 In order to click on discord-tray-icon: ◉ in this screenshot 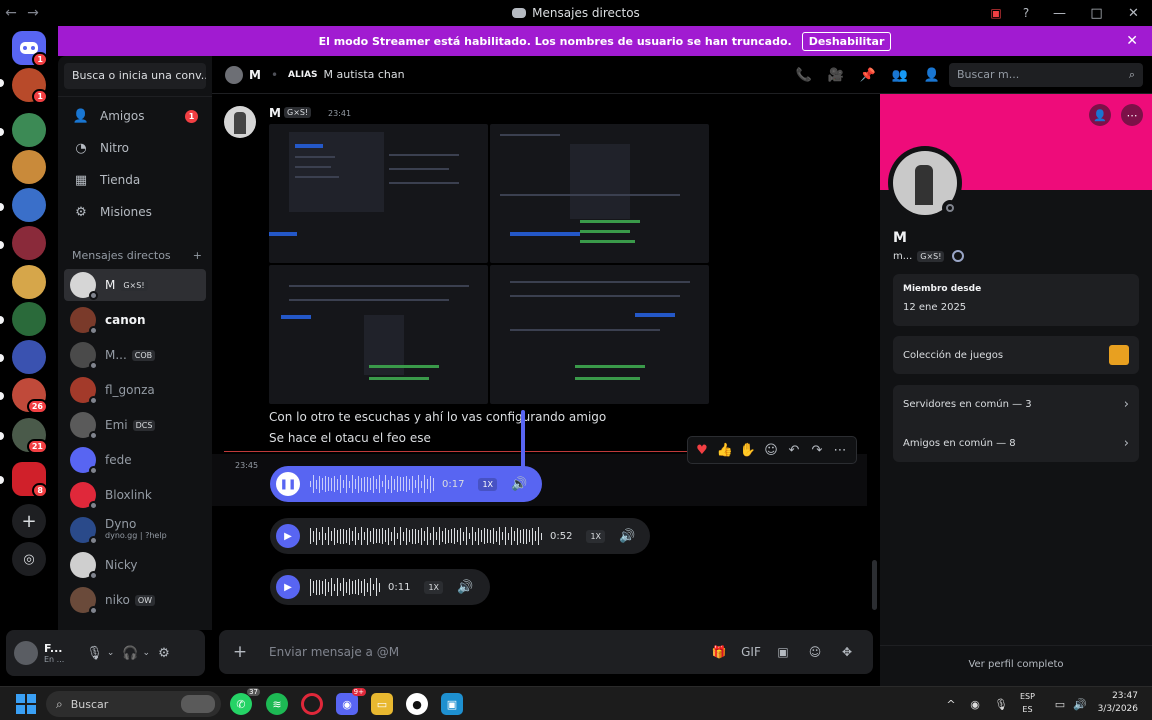, I will do `click(975, 704)`.